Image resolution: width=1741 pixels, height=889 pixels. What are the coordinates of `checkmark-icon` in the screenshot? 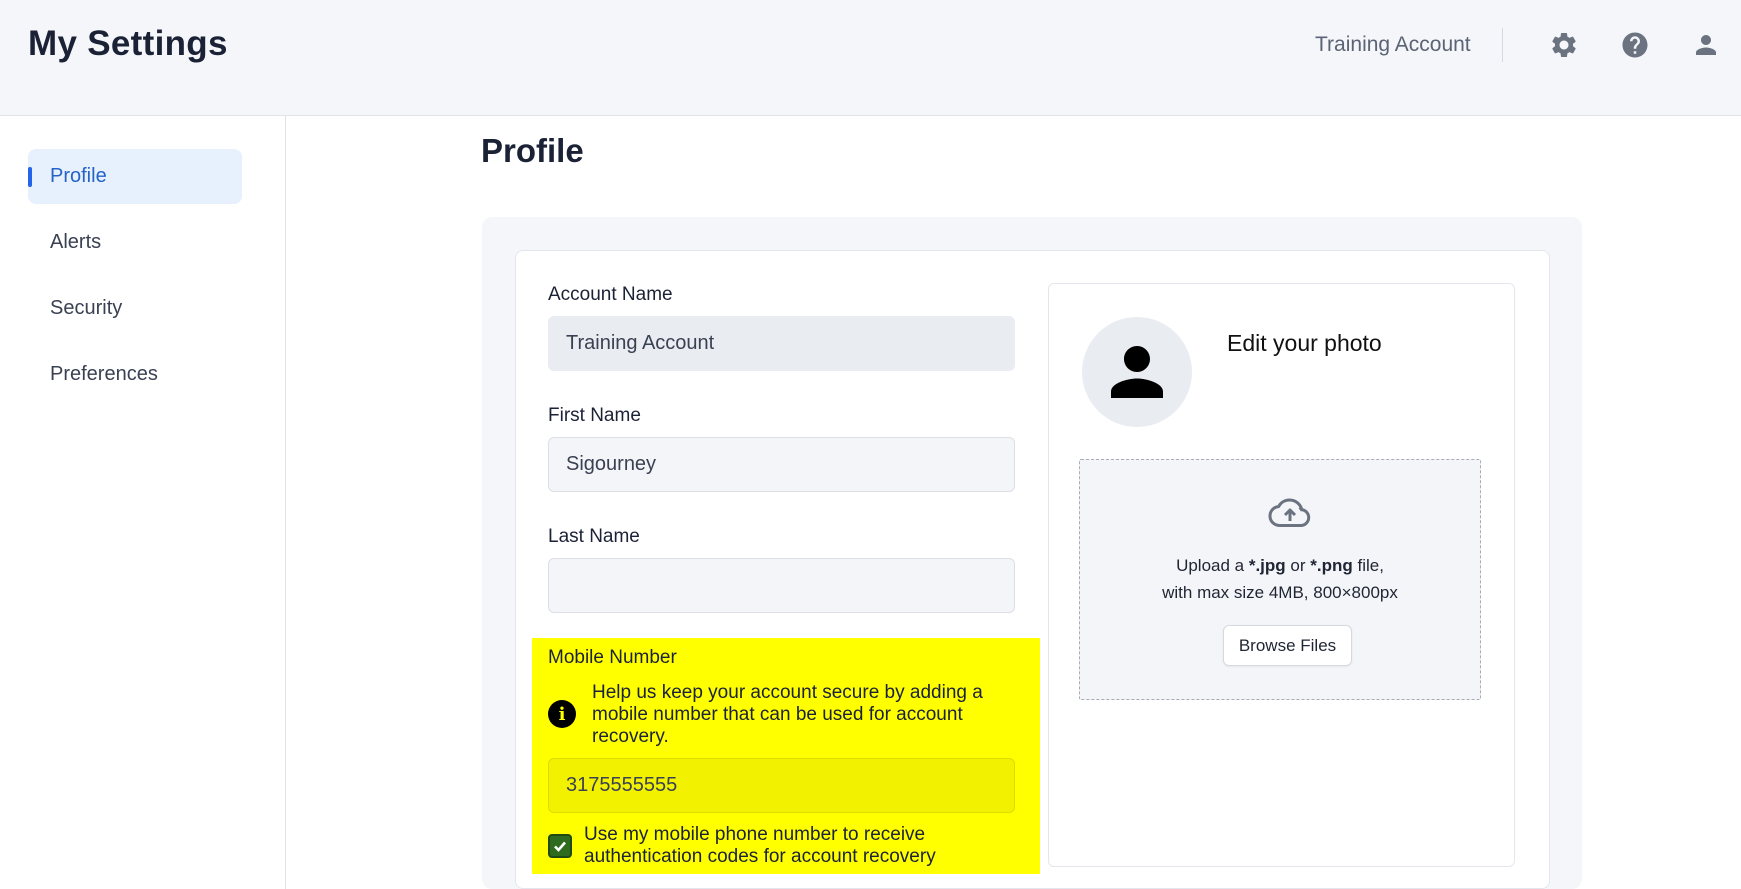 It's located at (560, 846).